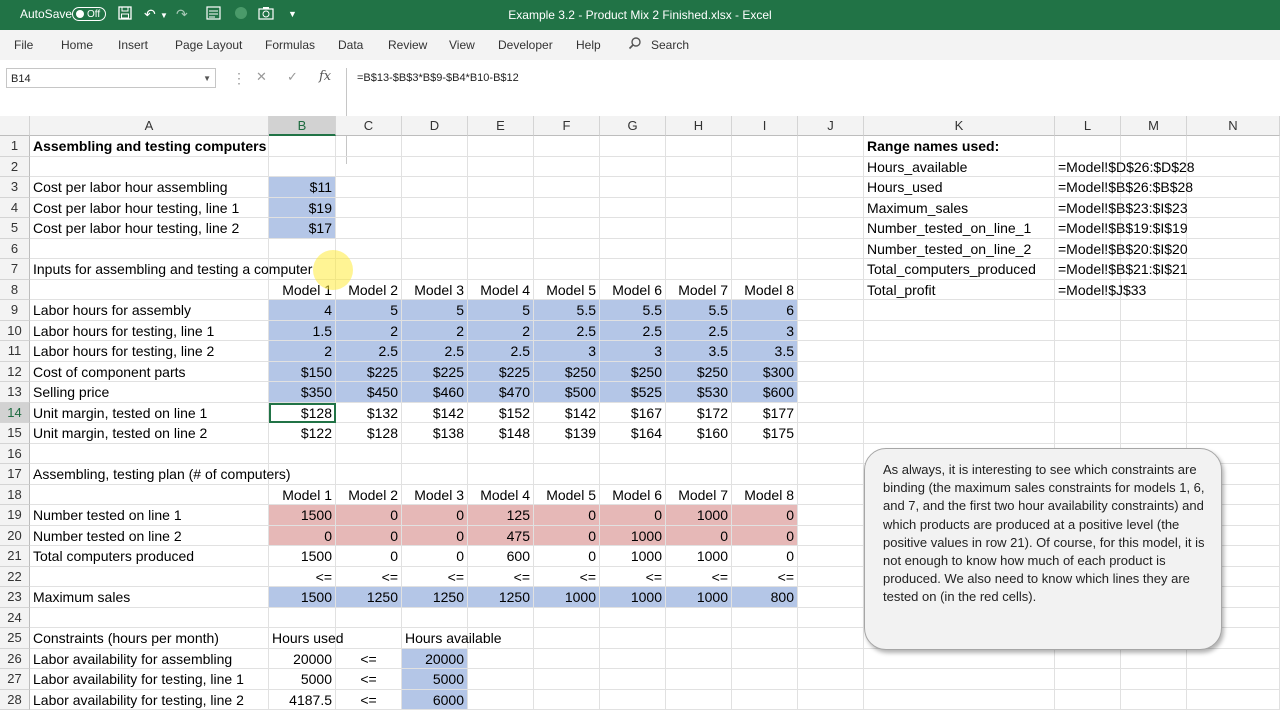 This screenshot has height=720, width=1280. Describe the element at coordinates (831, 453) in the screenshot. I see `cell-j16` at that location.